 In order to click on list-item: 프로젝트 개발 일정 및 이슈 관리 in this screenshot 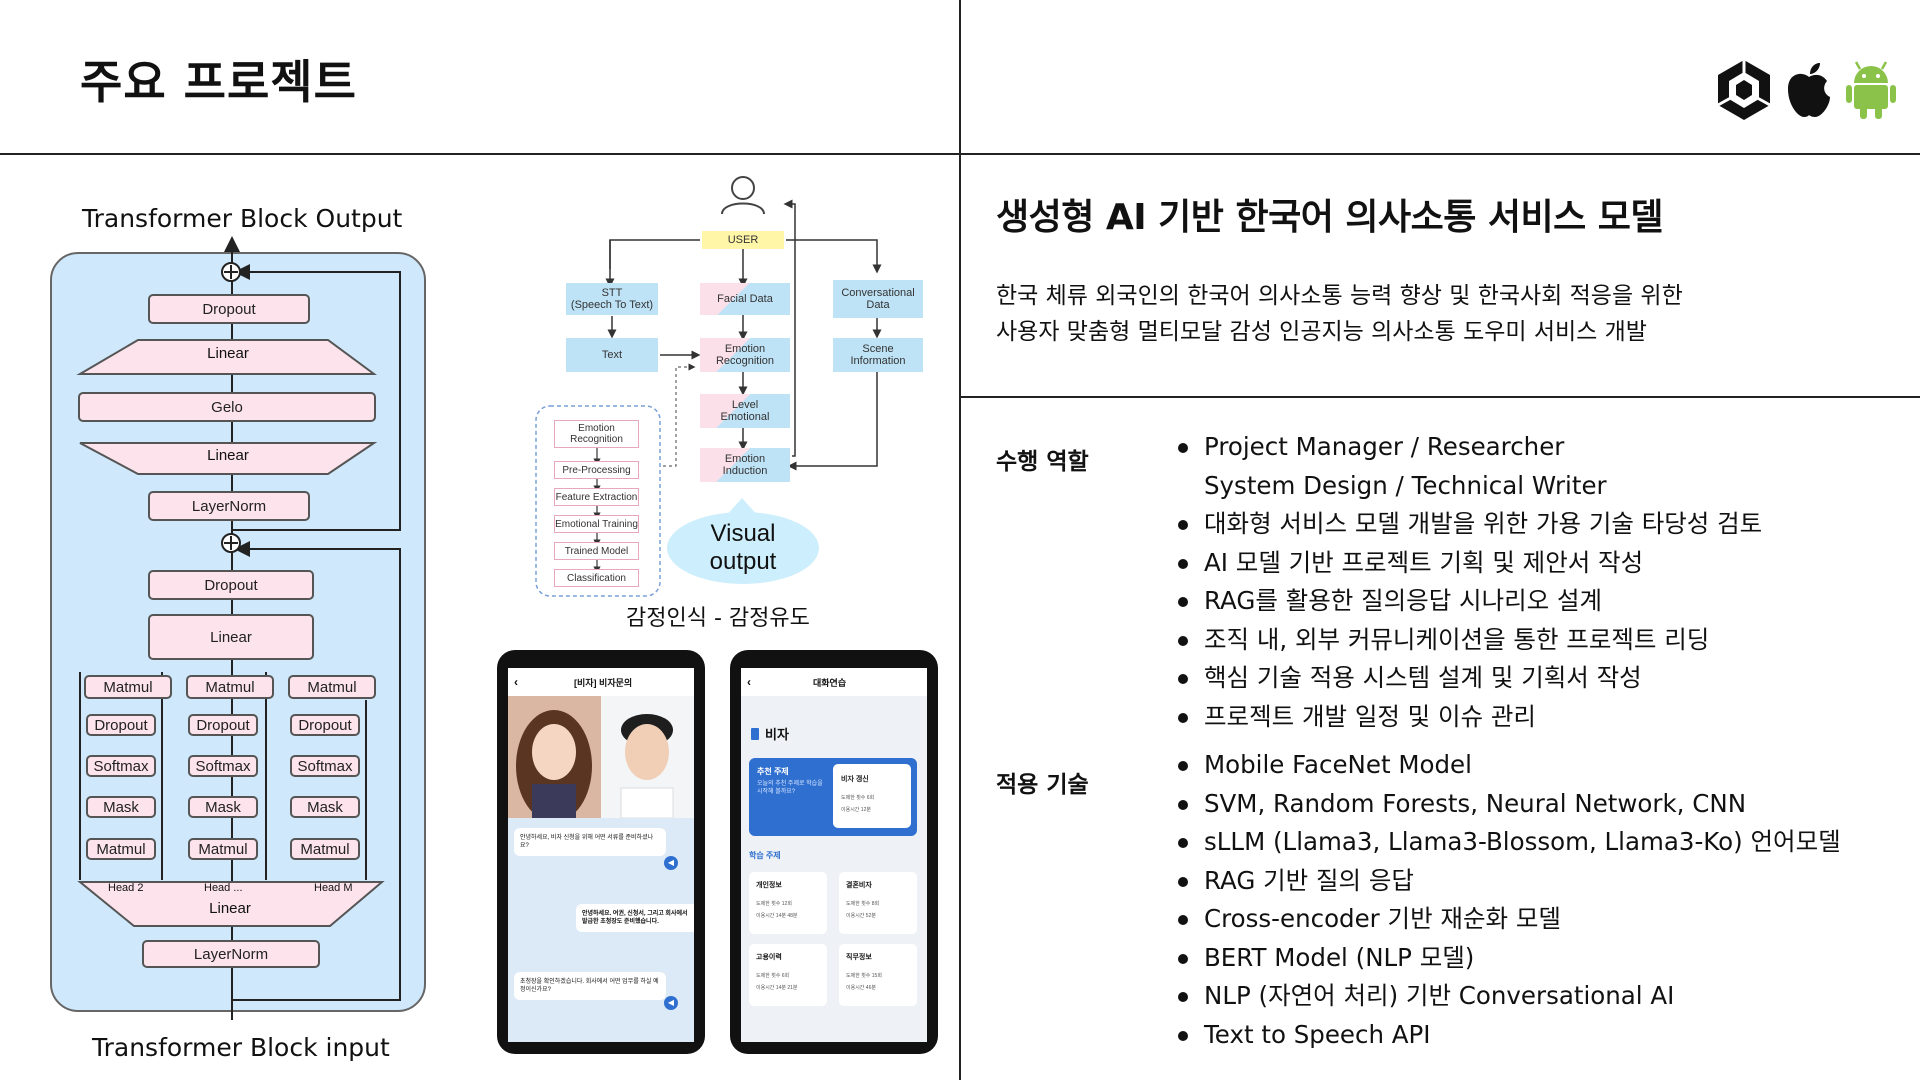, I will do `click(1467, 717)`.